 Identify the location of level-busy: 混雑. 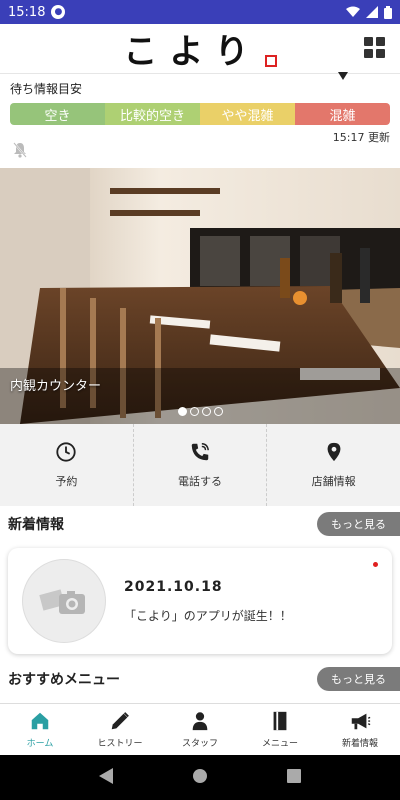
(342, 114).